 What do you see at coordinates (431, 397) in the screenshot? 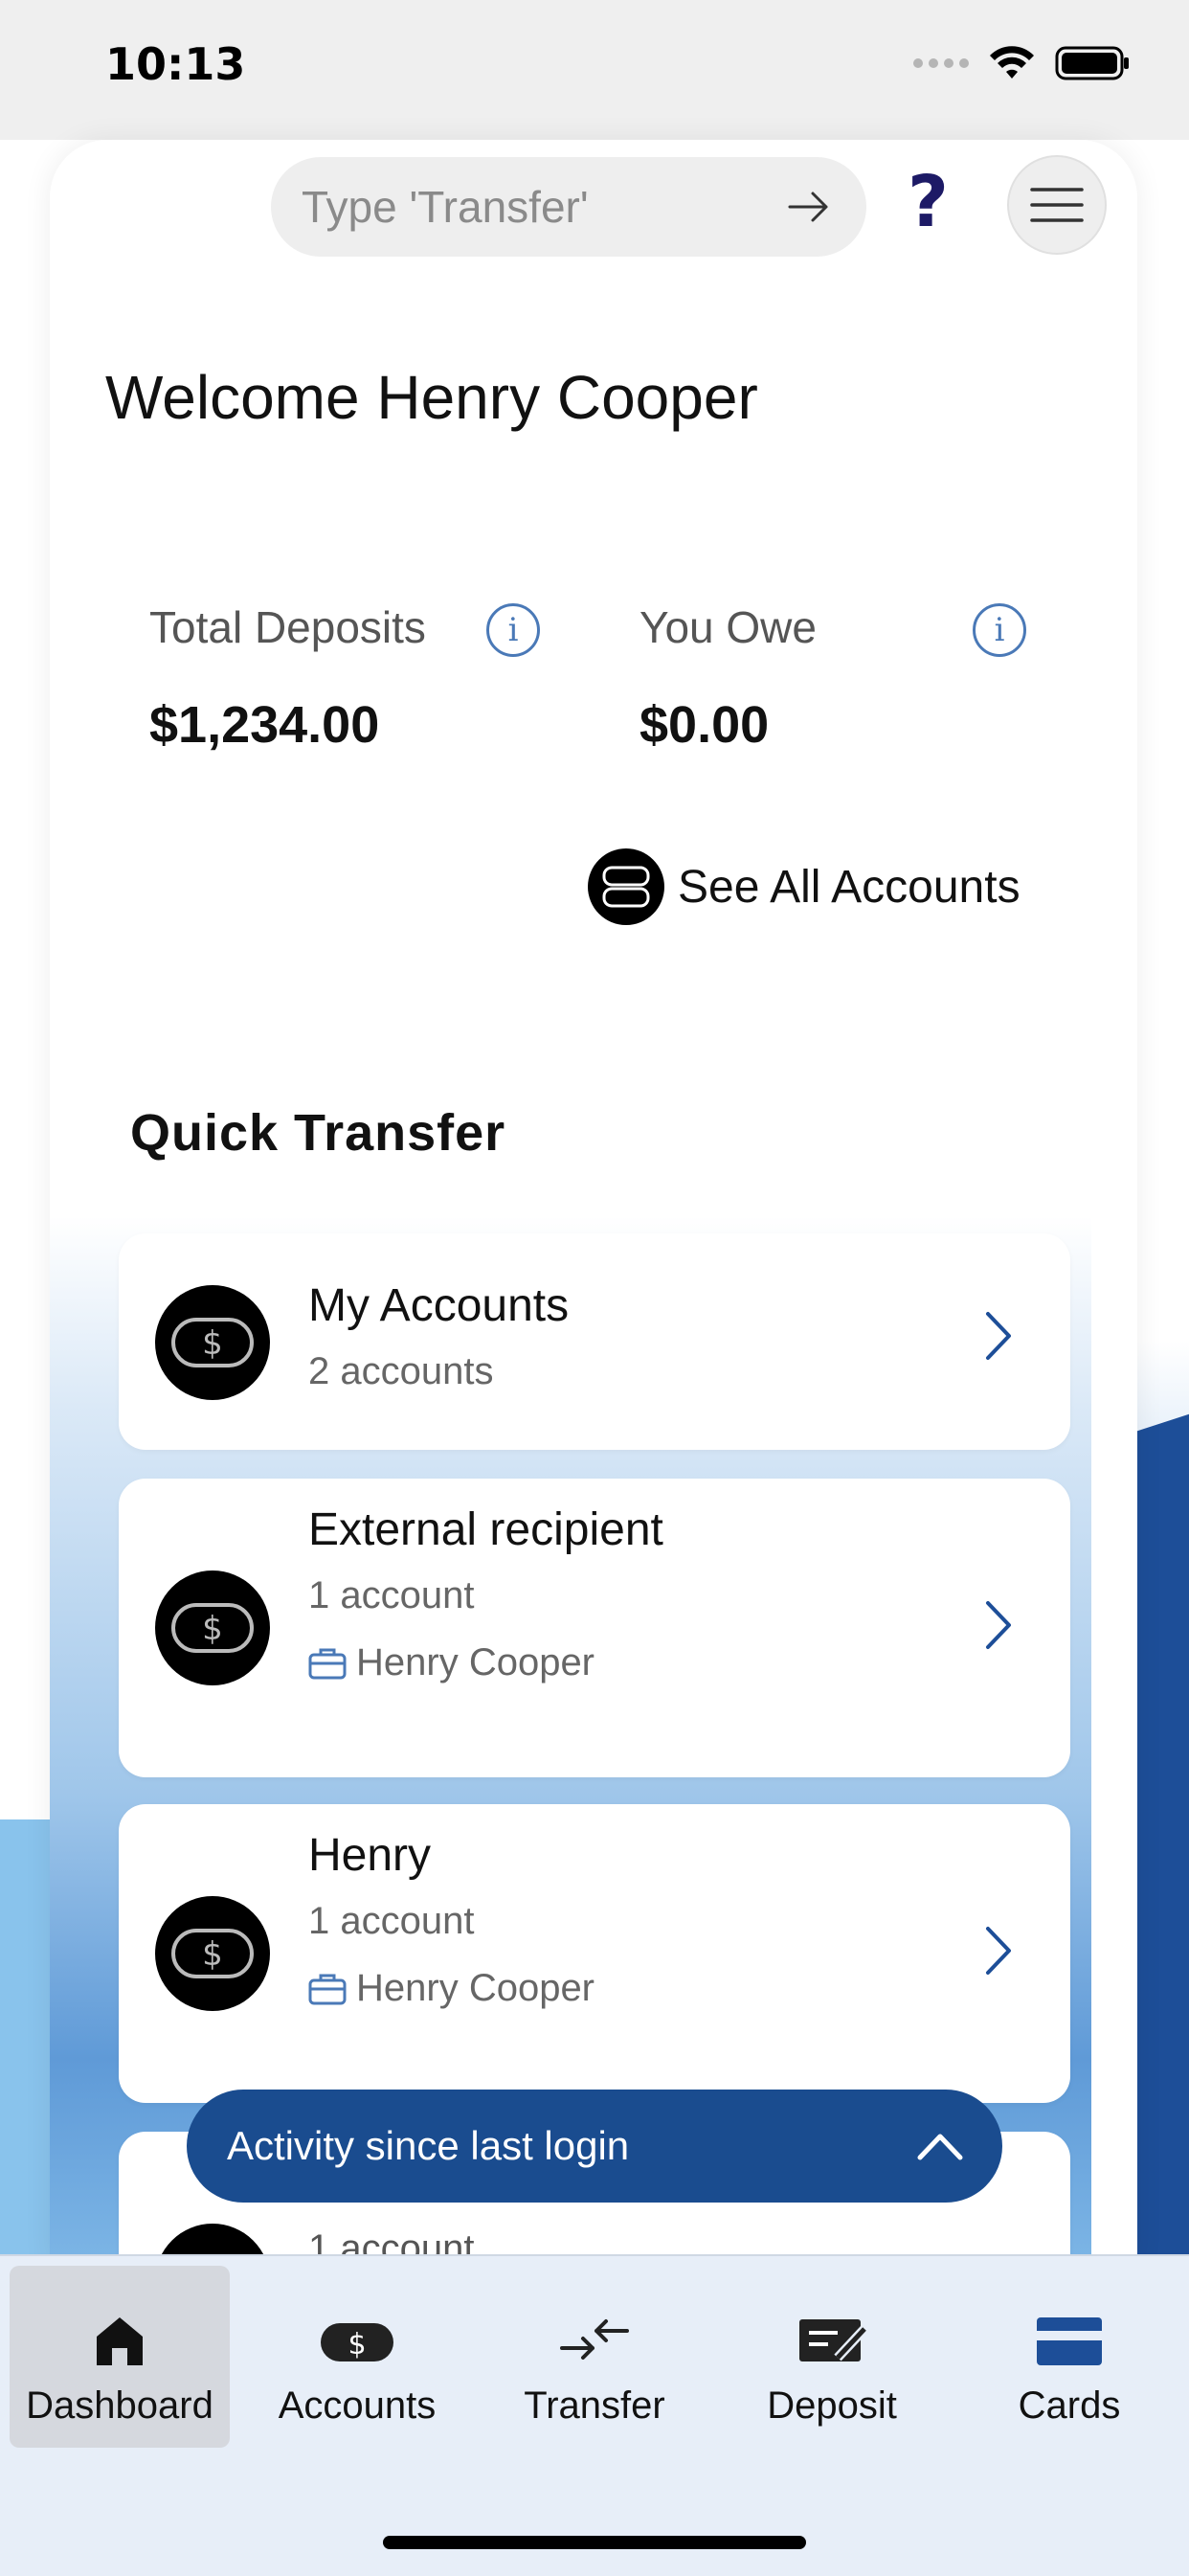
I see `welcome-heading: Welcome Henry Cooper` at bounding box center [431, 397].